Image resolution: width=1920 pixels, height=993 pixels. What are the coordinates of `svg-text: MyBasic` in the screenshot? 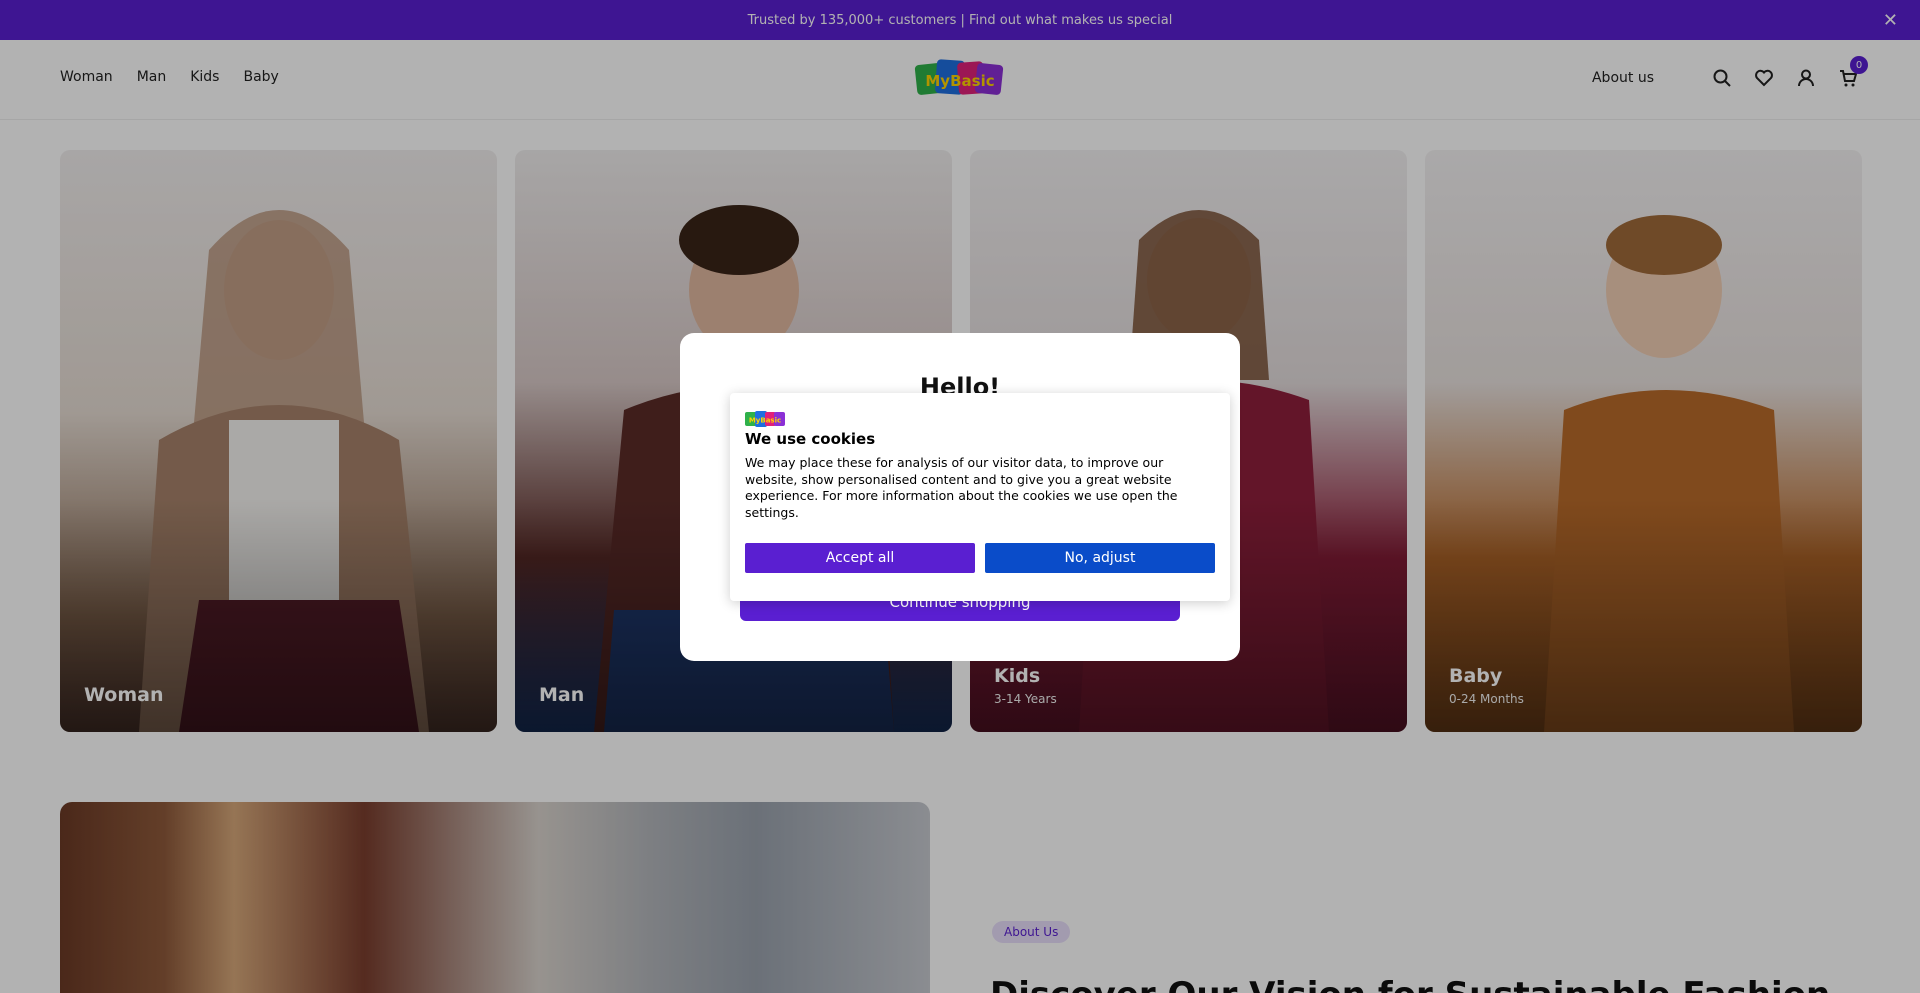 It's located at (765, 421).